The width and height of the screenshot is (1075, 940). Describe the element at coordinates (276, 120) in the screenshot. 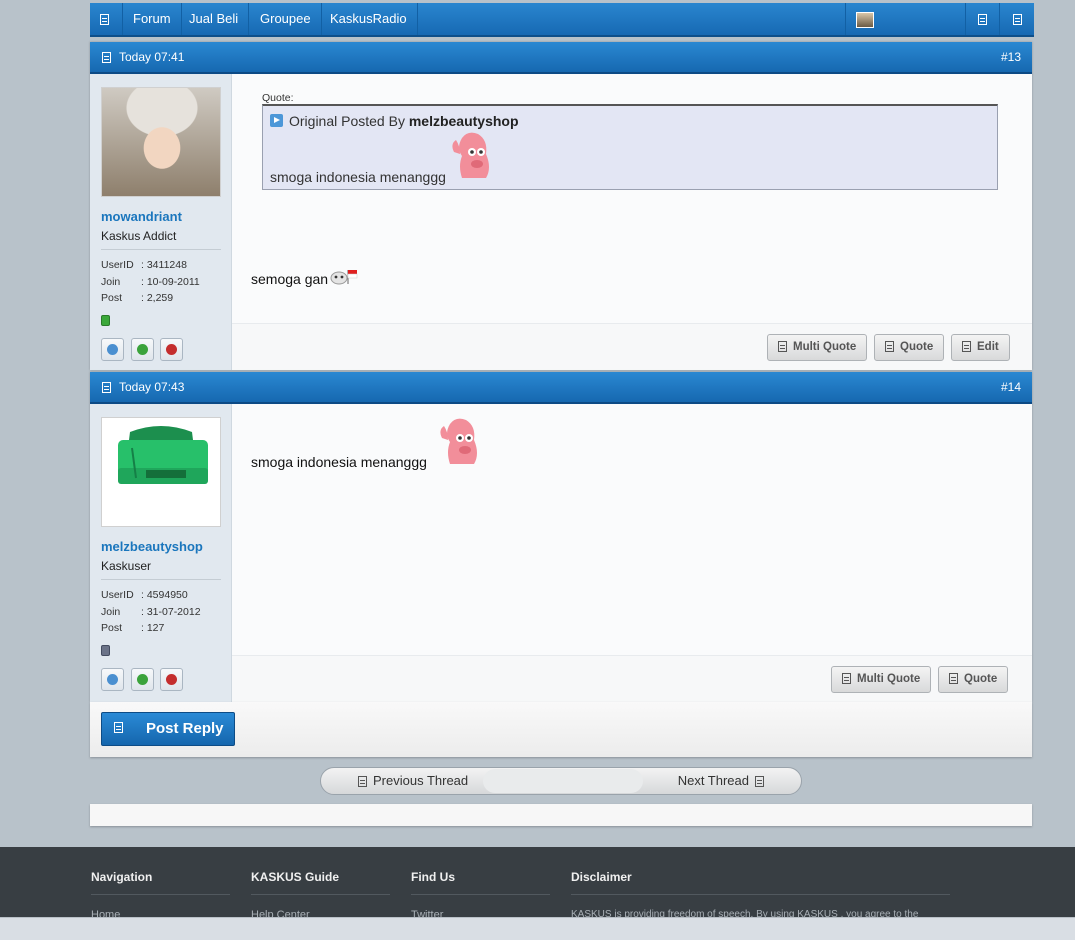

I see `view-post-icon` at that location.